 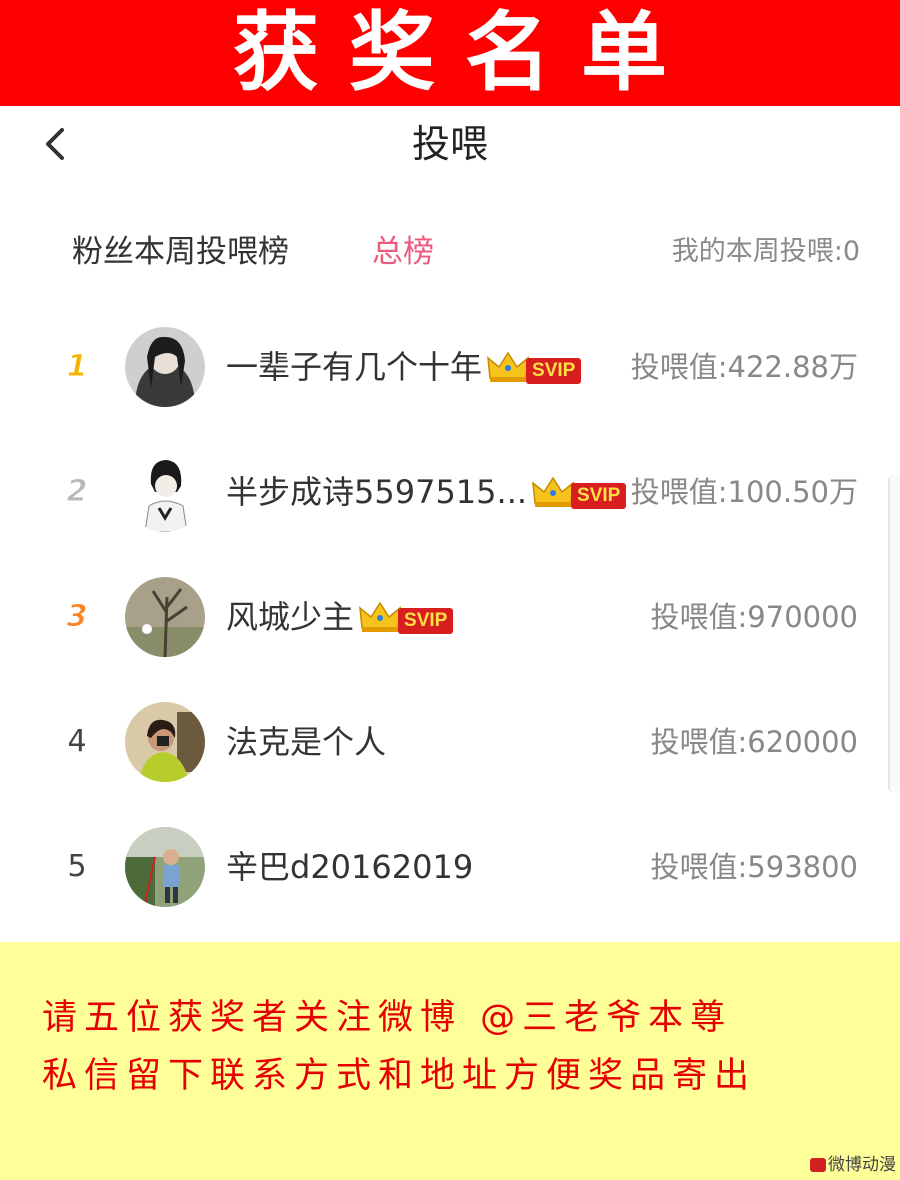 I want to click on page-title: 投喂, so click(x=449, y=144).